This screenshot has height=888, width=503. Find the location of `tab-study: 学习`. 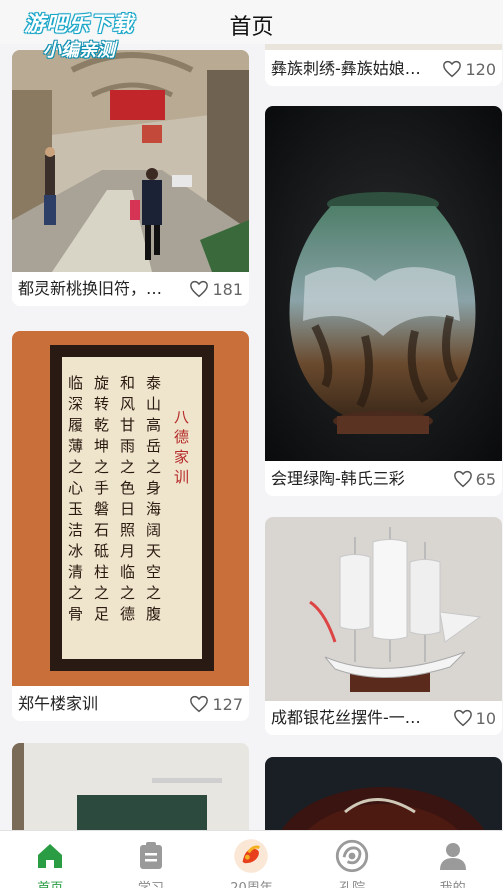

tab-study: 学习 is located at coordinates (151, 859).